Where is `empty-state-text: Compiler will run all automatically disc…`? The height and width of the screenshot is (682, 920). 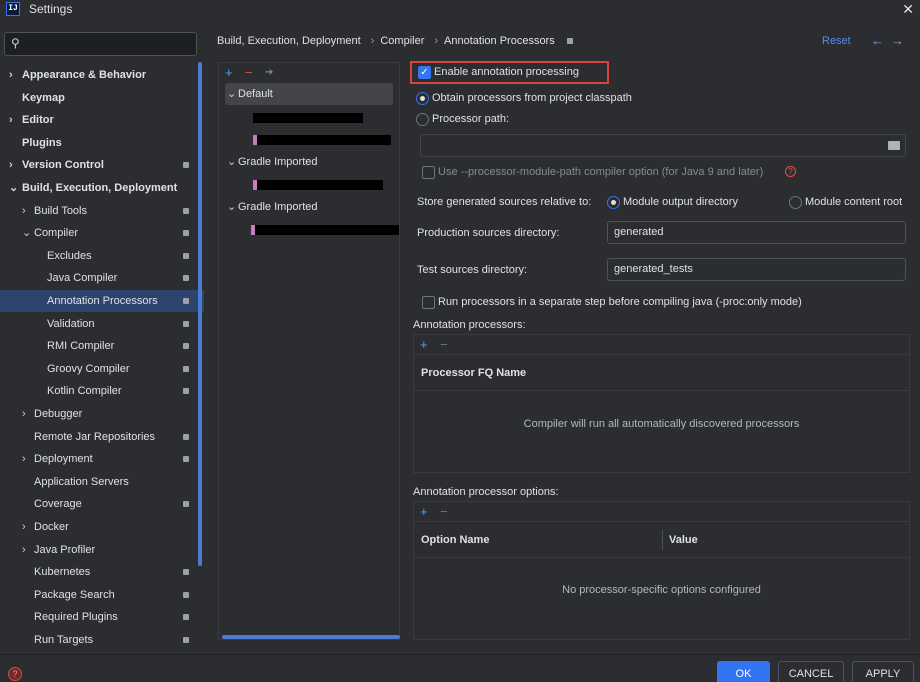
empty-state-text: Compiler will run all automatically disc… is located at coordinates (661, 424).